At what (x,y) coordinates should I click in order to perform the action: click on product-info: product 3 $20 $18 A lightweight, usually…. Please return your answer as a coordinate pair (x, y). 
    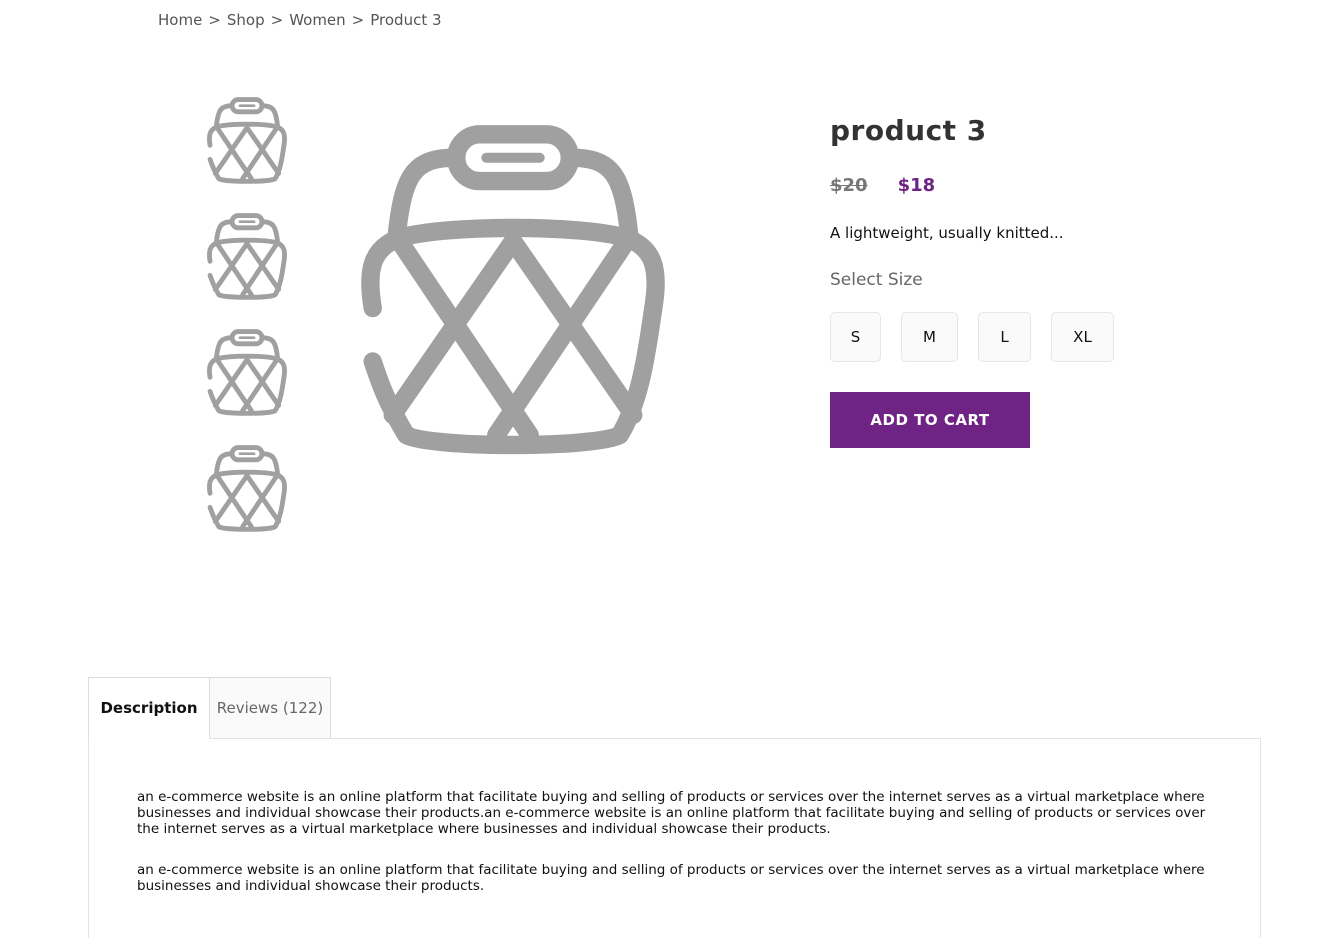
    Looking at the image, I should click on (1055, 281).